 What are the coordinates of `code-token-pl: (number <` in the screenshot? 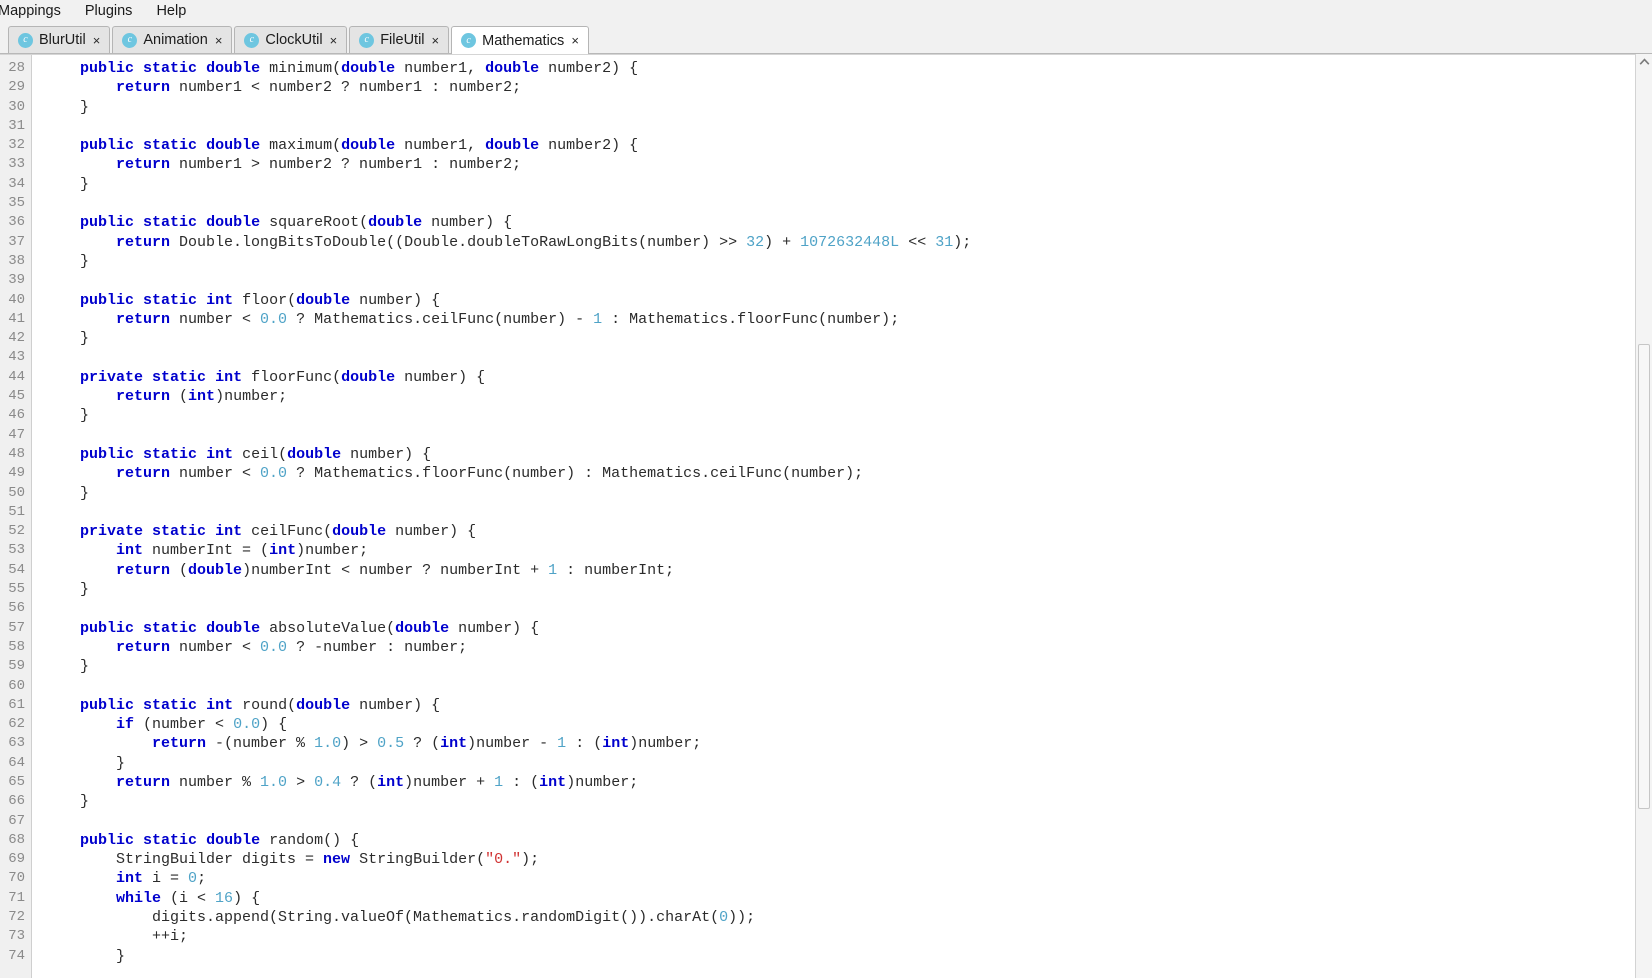 It's located at (184, 725).